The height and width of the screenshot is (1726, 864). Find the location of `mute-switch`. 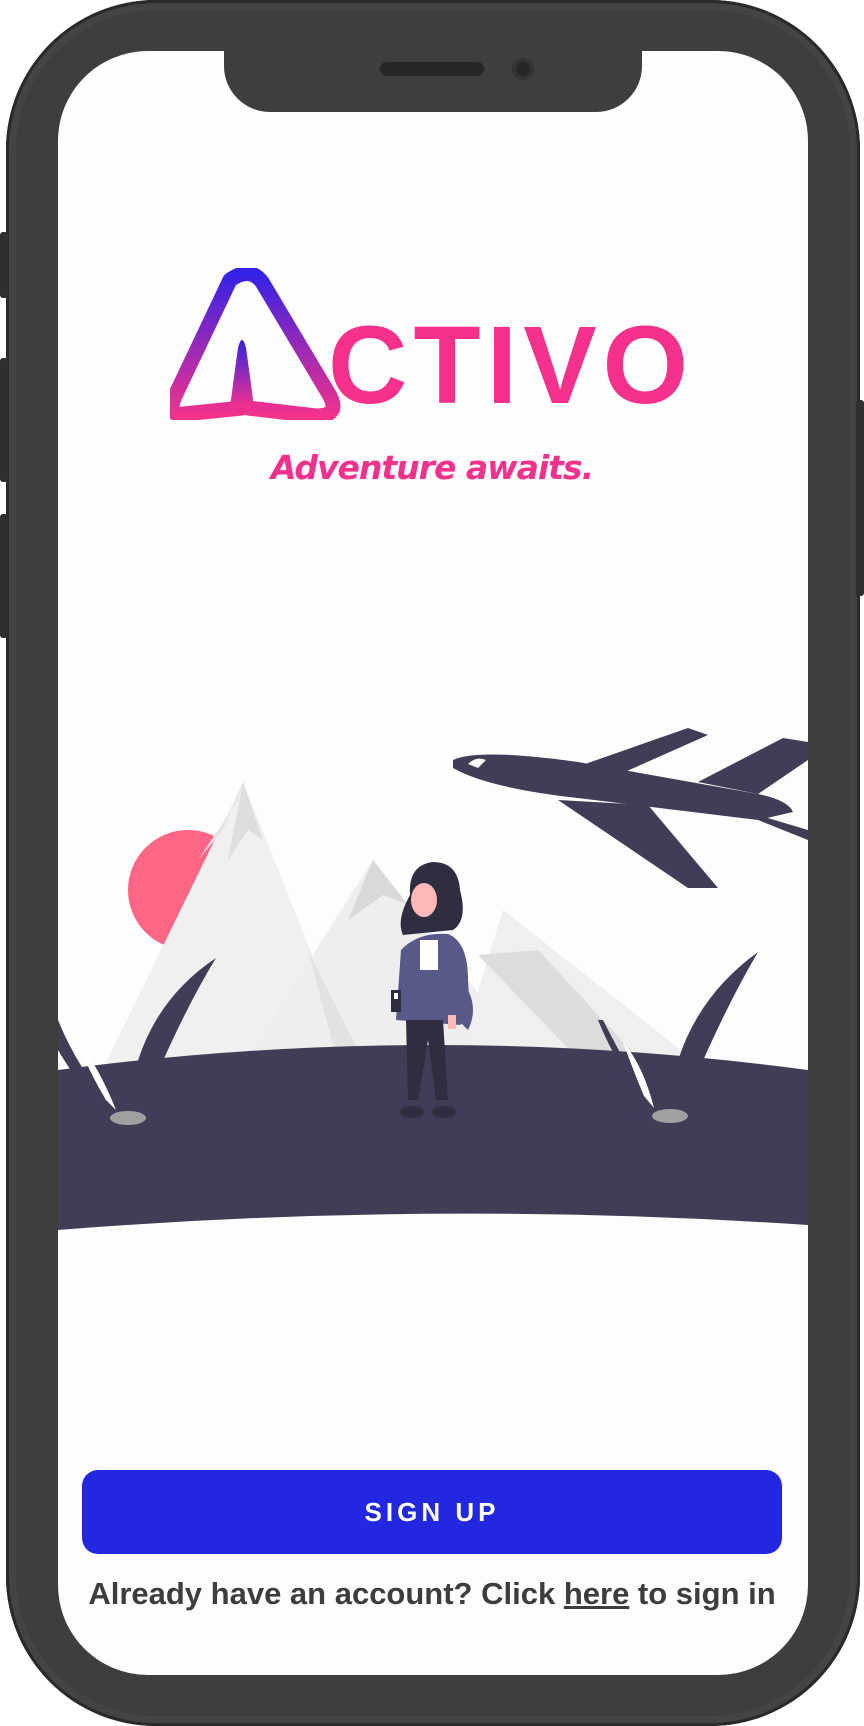

mute-switch is located at coordinates (4, 265).